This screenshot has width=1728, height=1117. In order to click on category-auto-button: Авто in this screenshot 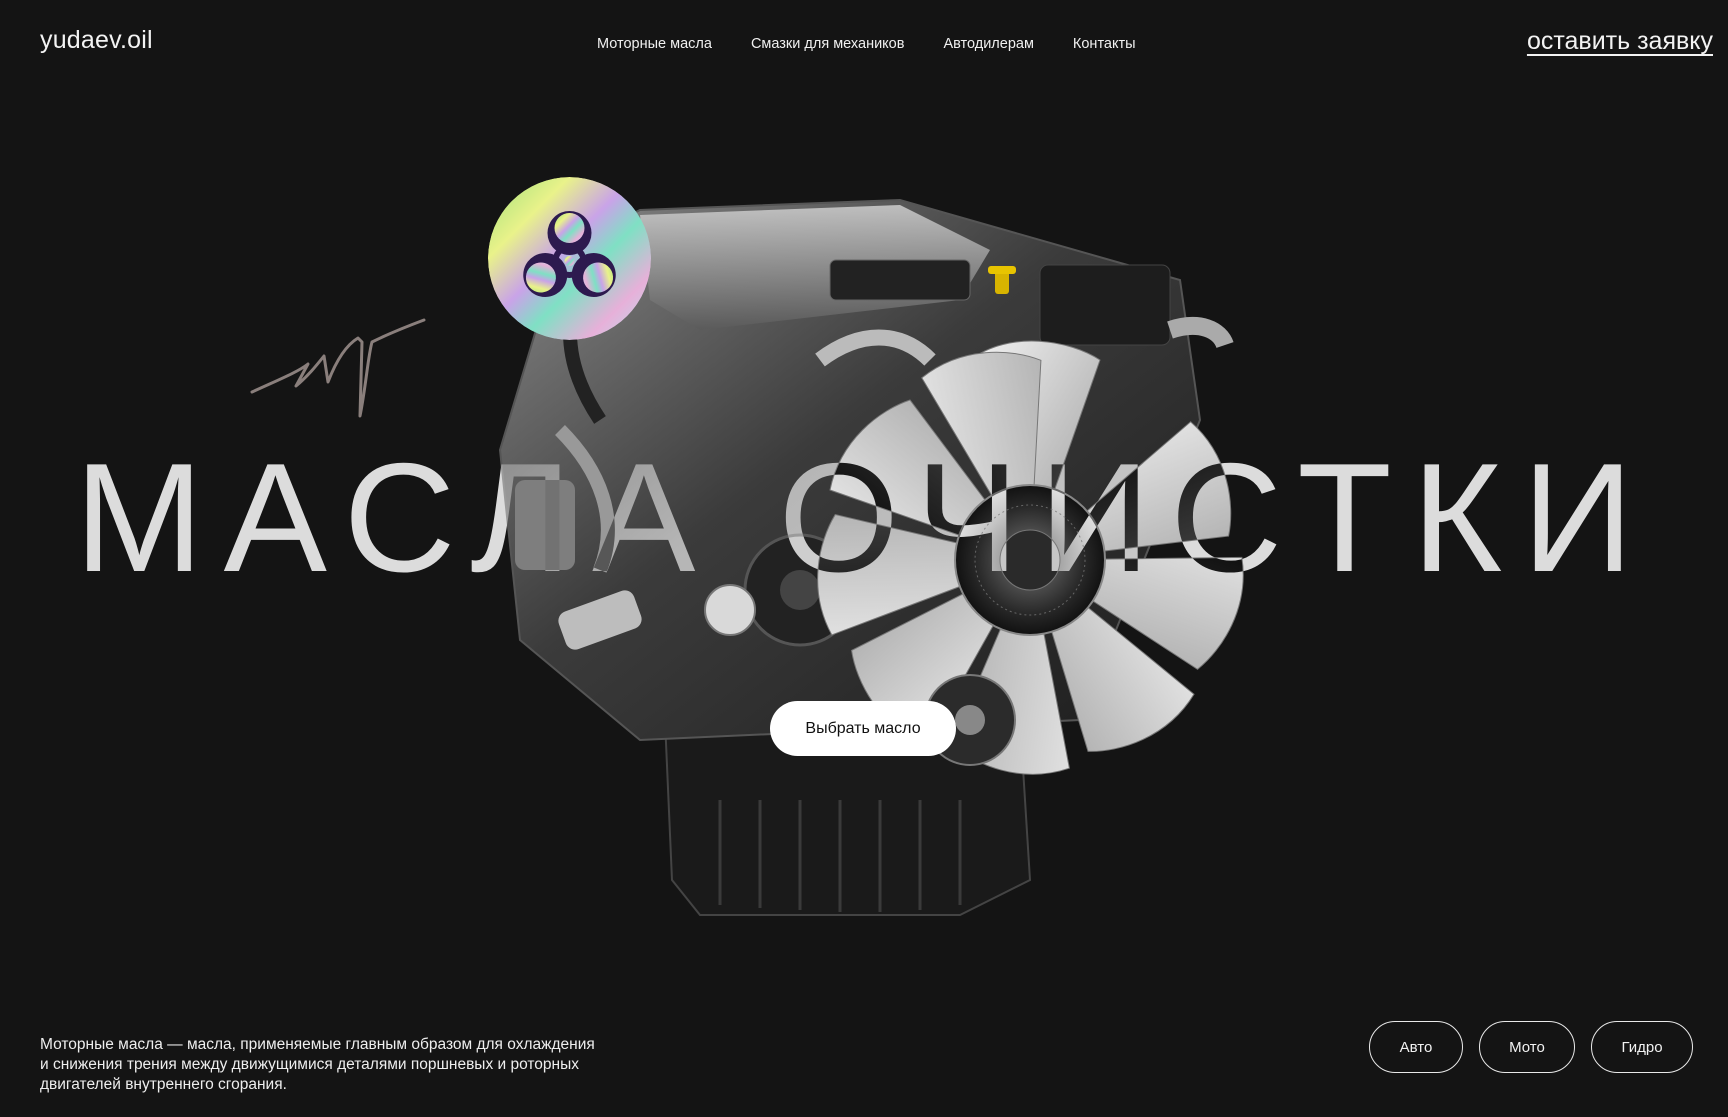, I will do `click(1416, 1047)`.